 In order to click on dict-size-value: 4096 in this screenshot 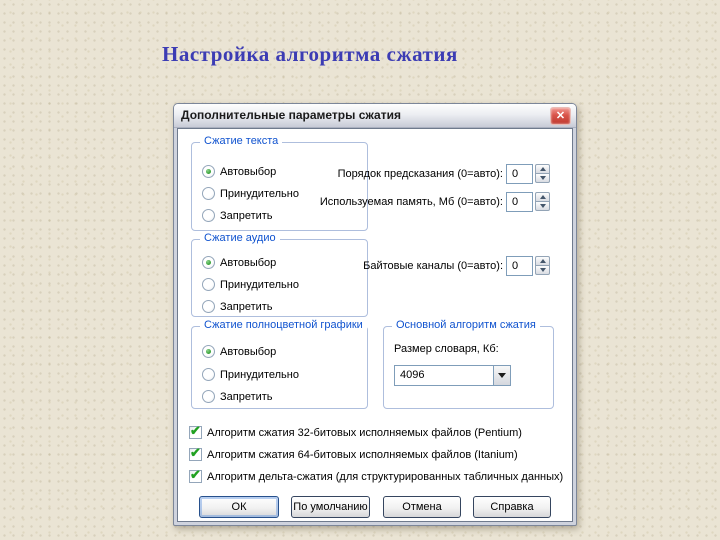, I will do `click(412, 375)`.